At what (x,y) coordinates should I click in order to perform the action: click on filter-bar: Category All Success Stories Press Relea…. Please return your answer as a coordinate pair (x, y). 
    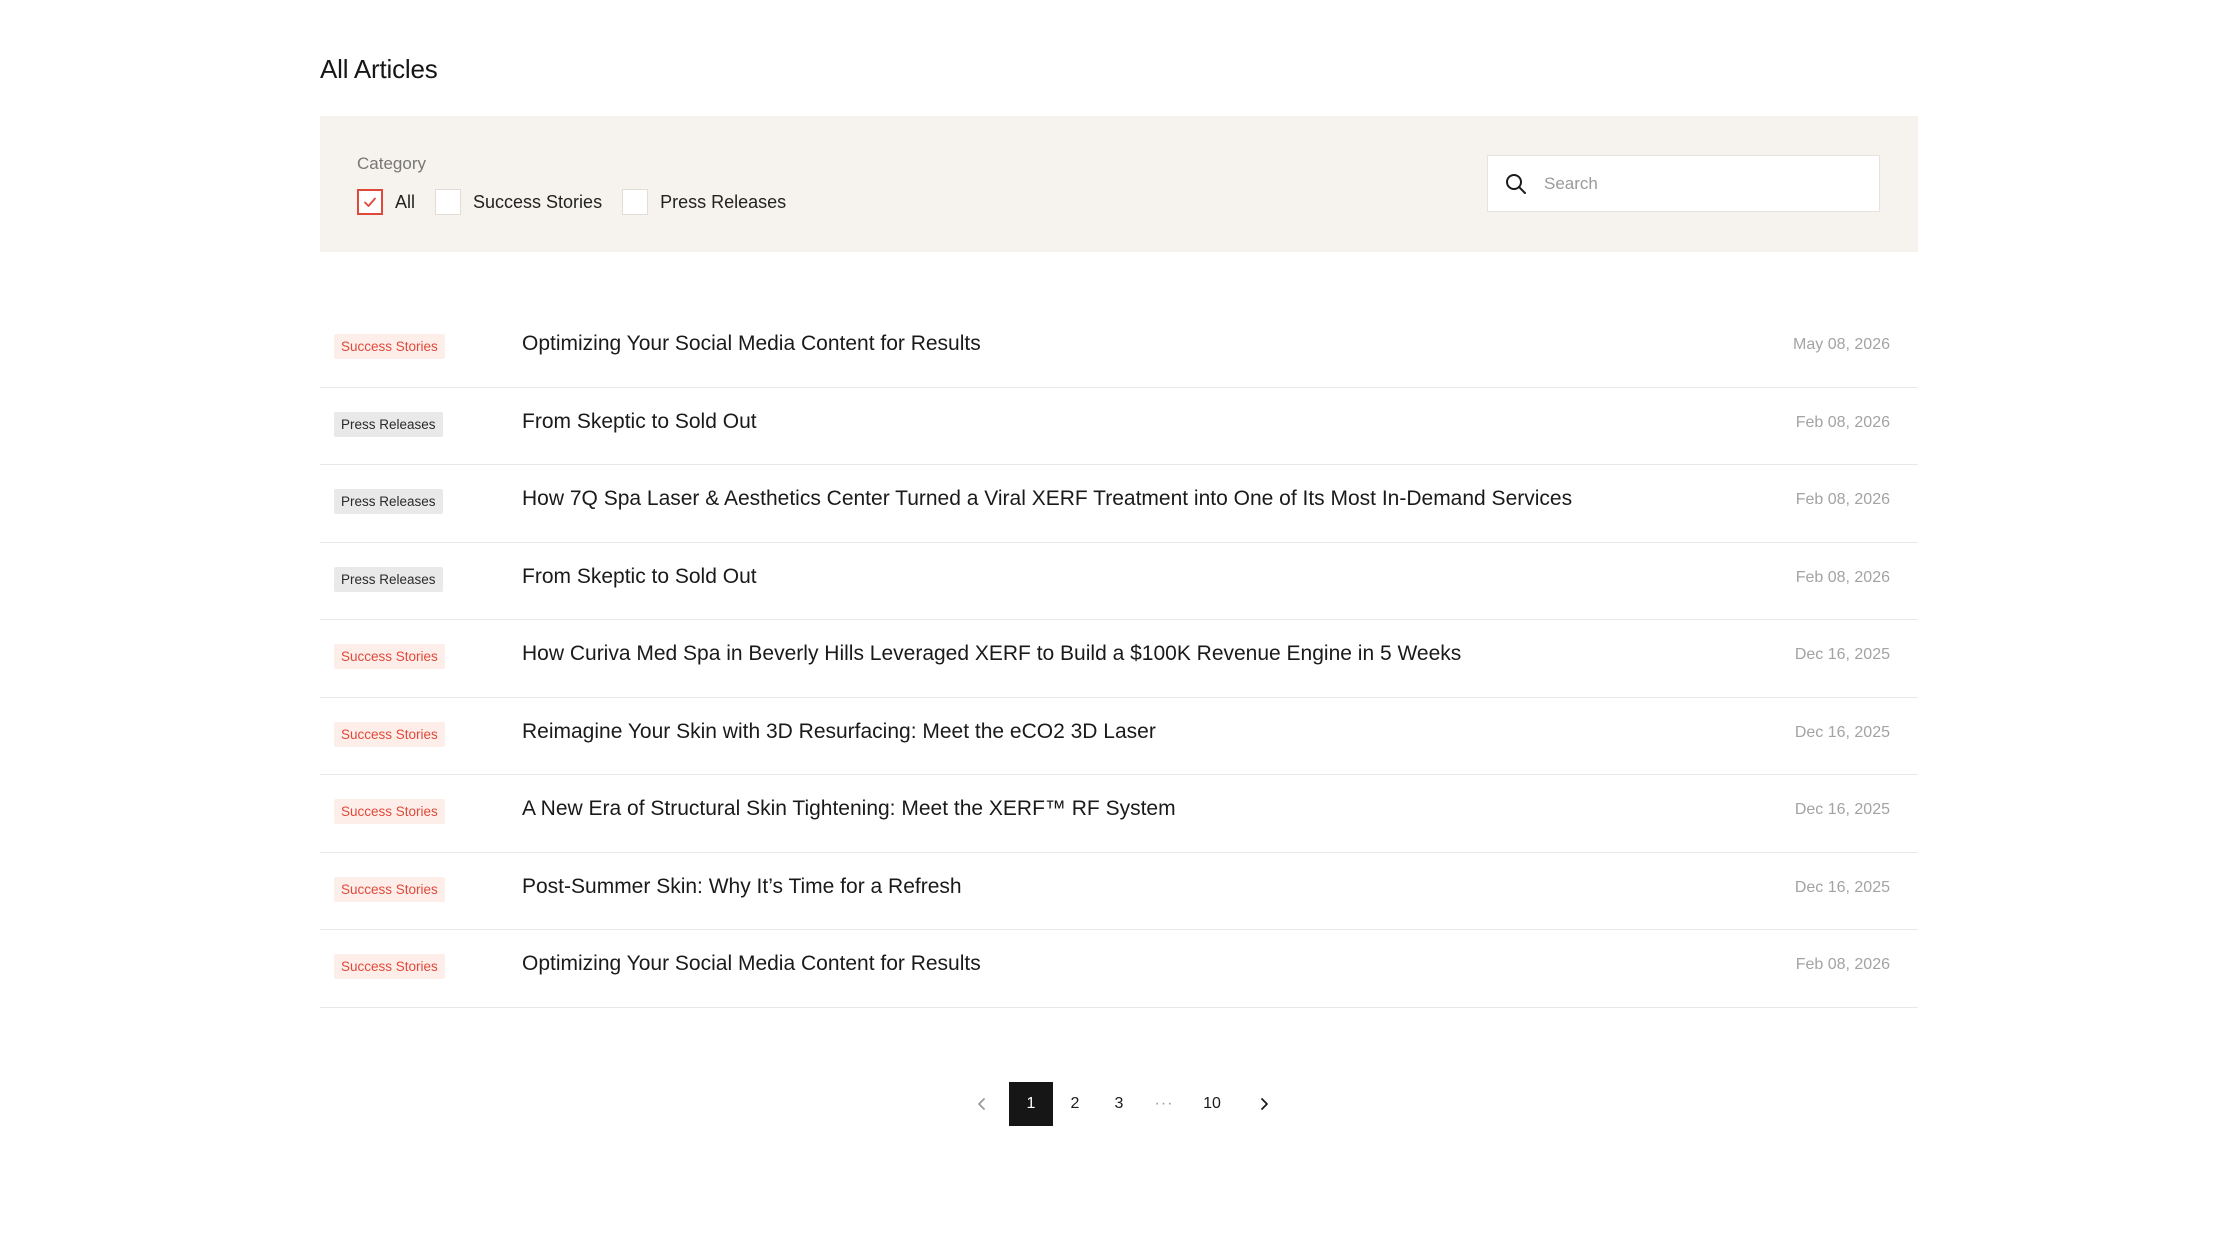
    Looking at the image, I should click on (1119, 184).